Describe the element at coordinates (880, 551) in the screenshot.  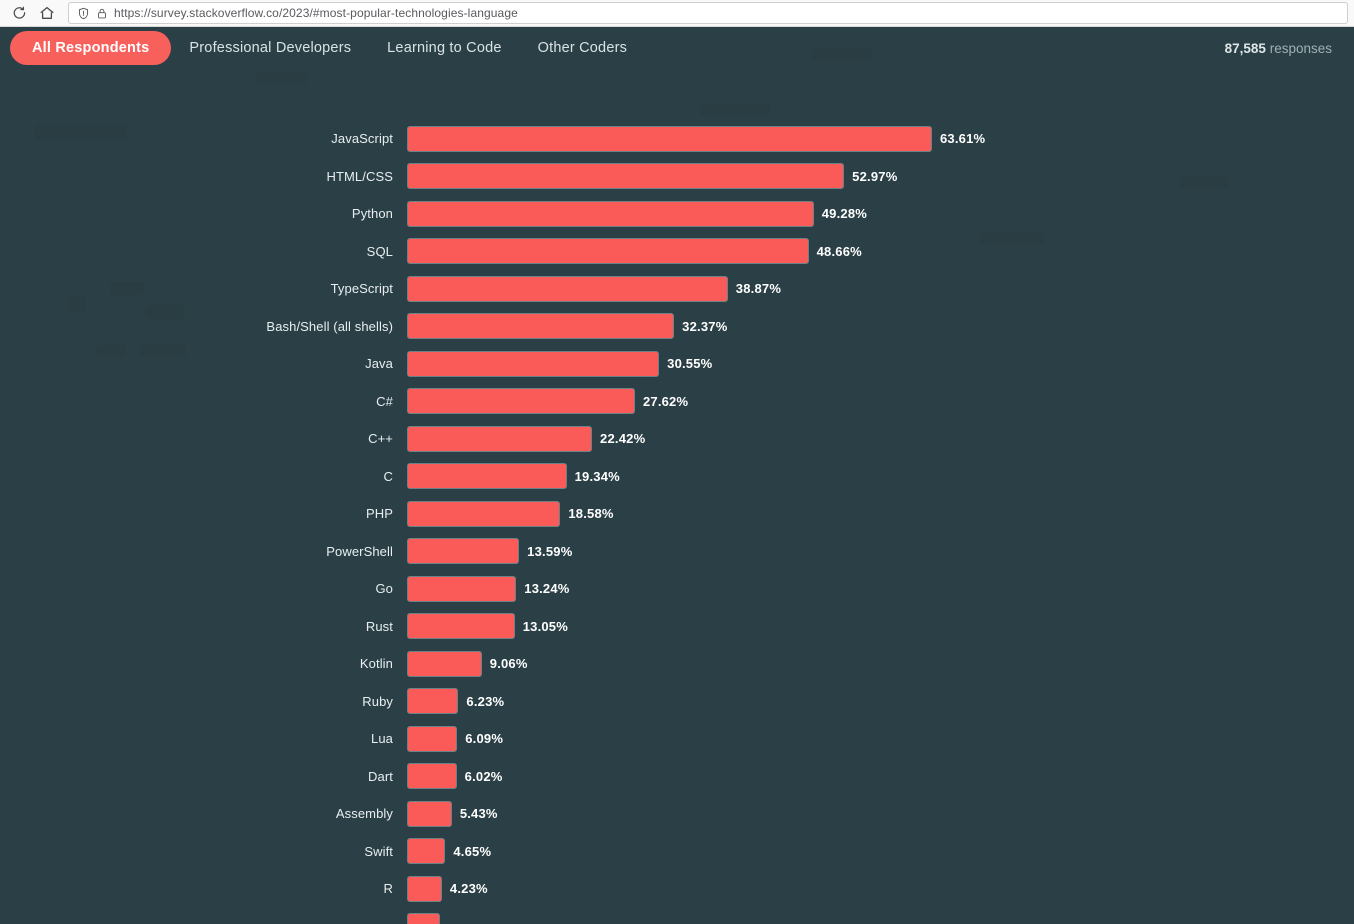
I see `bar-track: 13.59%` at that location.